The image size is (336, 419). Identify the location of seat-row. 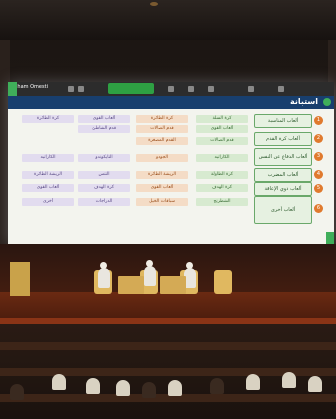
(168, 346).